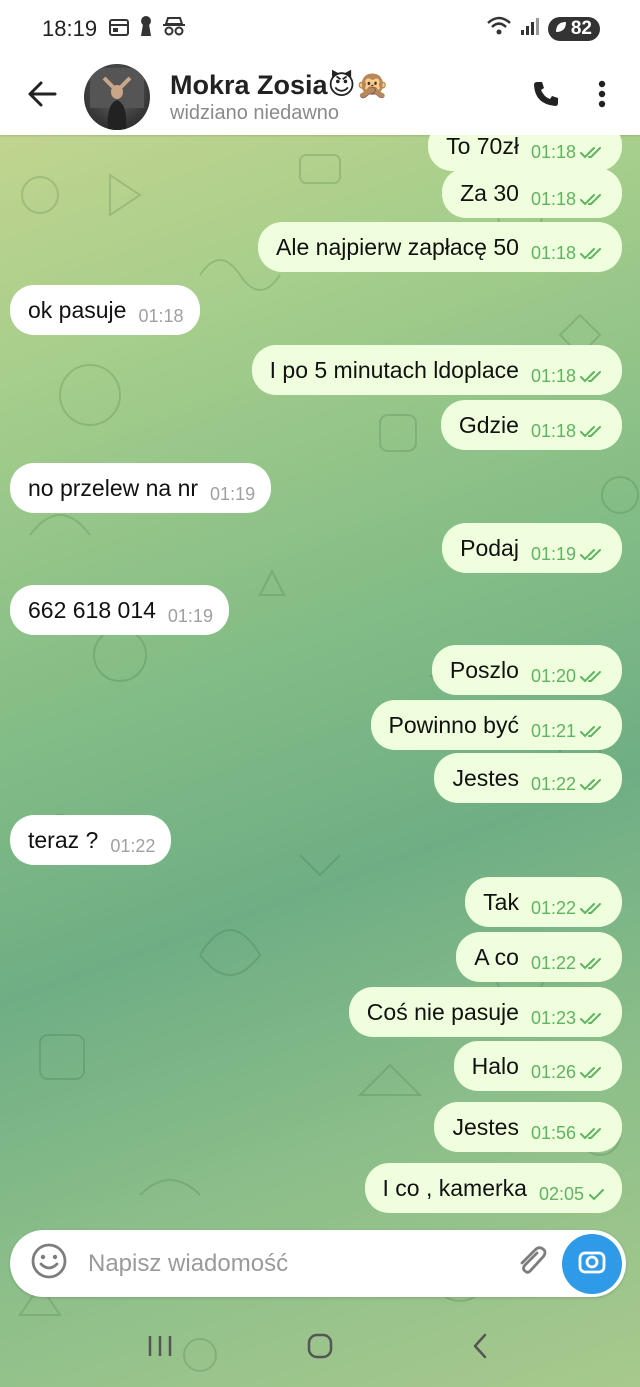 Image resolution: width=640 pixels, height=1387 pixels. What do you see at coordinates (344, 85) in the screenshot?
I see `contact-name: Mokra Zosia😈🙊` at bounding box center [344, 85].